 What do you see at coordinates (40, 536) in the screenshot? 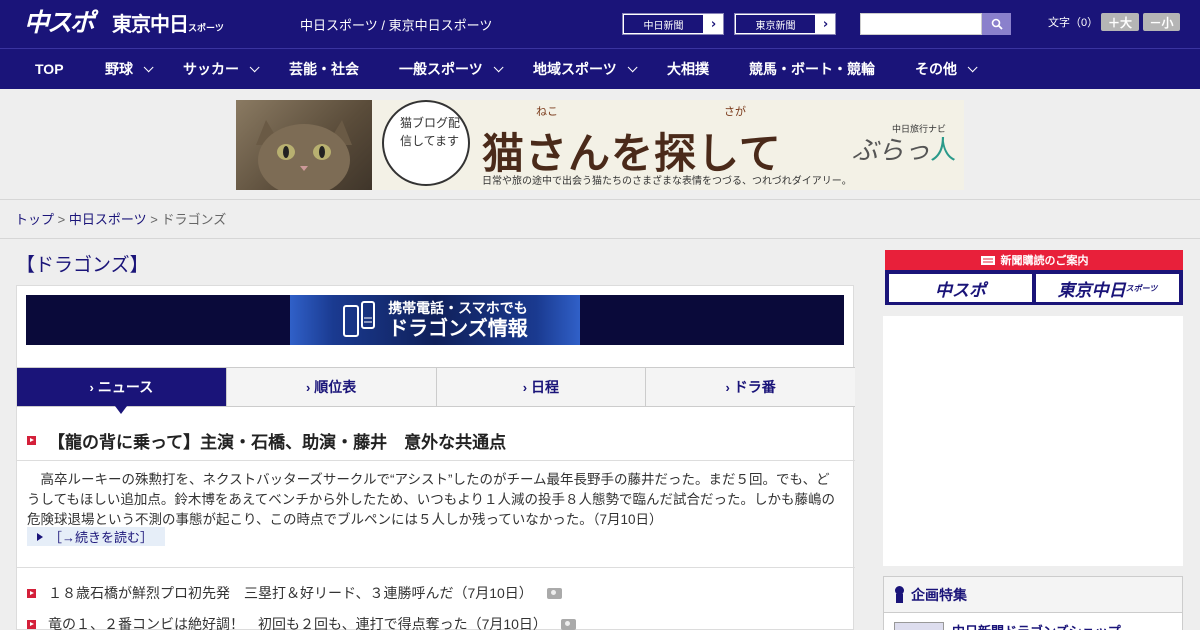
I see `triangle-right-icon` at bounding box center [40, 536].